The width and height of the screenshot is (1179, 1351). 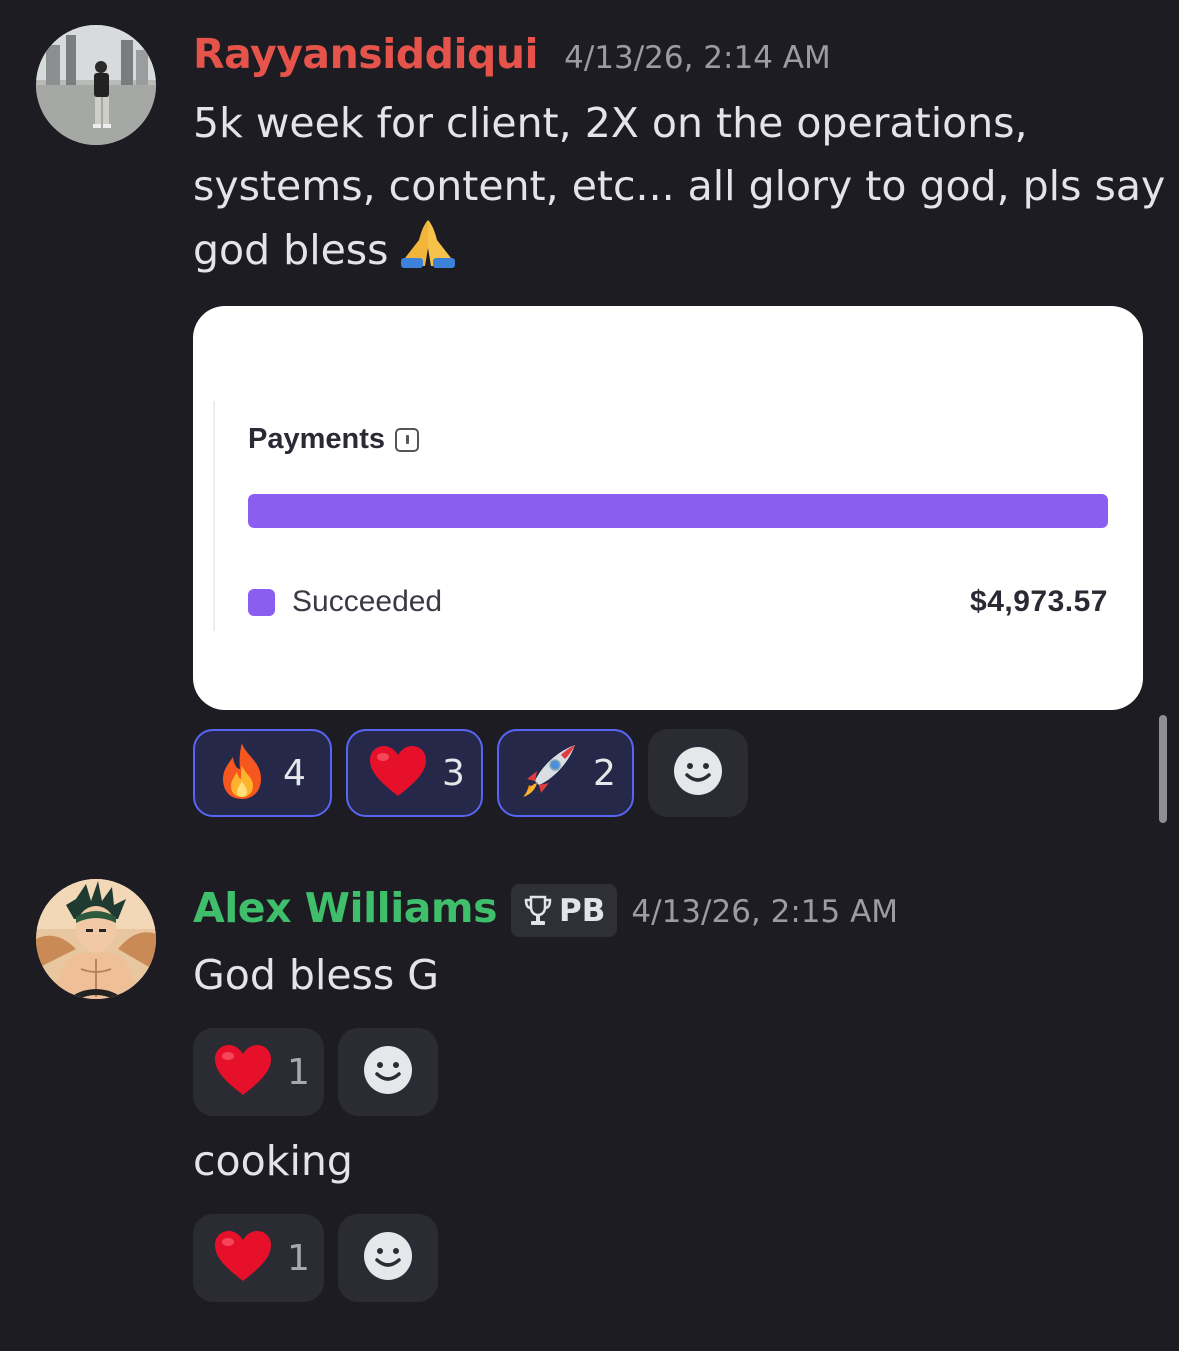 I want to click on reaction-heart: 3, so click(x=414, y=773).